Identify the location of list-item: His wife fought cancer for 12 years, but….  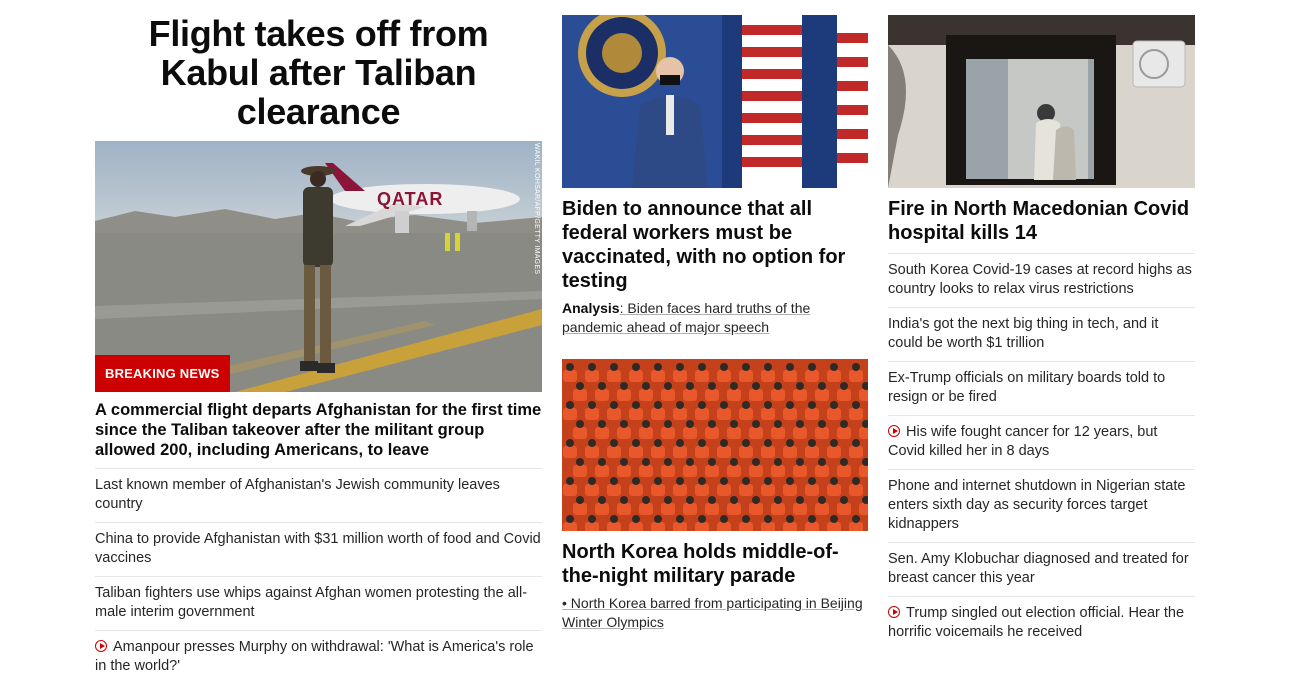
(1041, 443).